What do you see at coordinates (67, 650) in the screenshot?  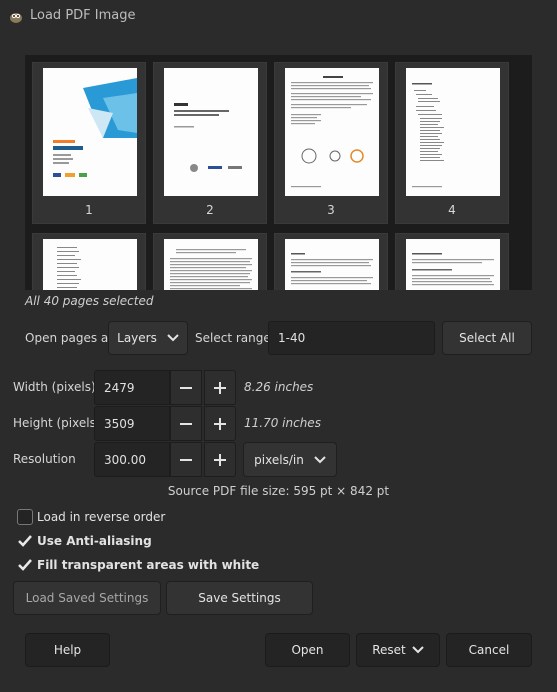 I see `help-button: Help` at bounding box center [67, 650].